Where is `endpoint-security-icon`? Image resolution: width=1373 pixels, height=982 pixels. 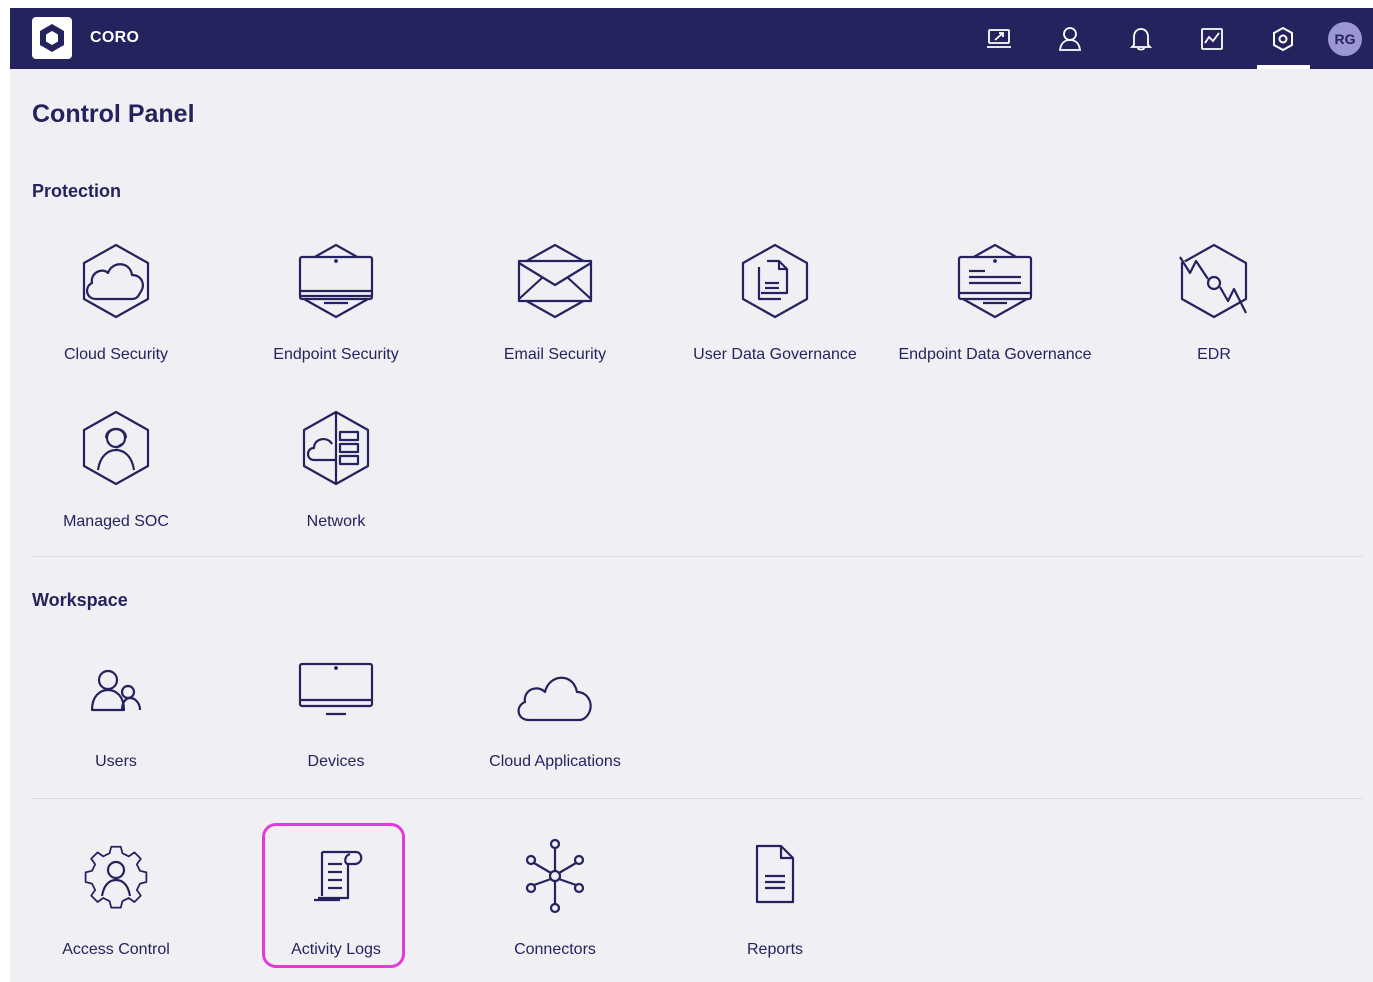
endpoint-security-icon is located at coordinates (336, 281).